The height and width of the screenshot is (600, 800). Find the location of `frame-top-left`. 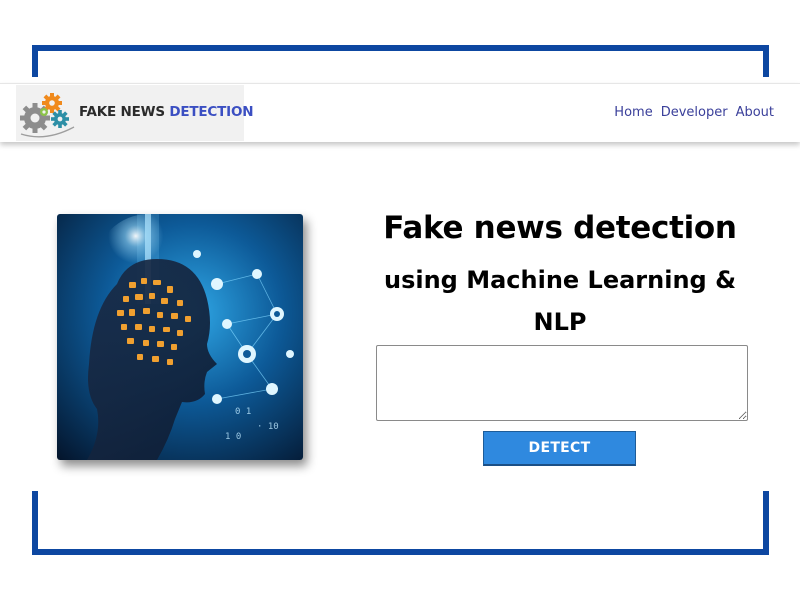

frame-top-left is located at coordinates (35, 61).